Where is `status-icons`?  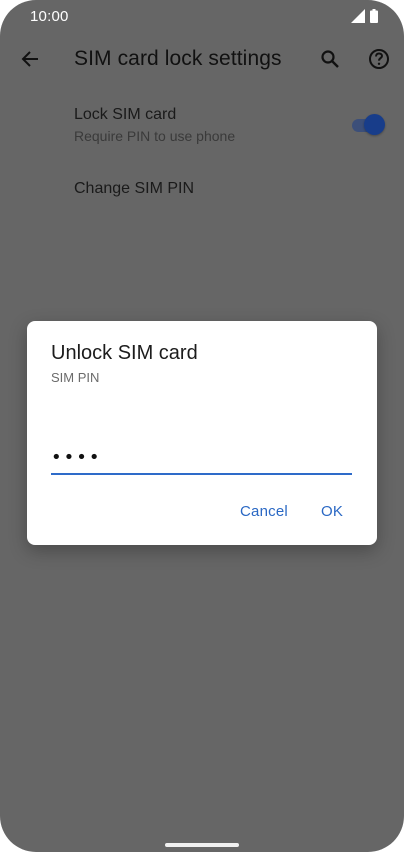 status-icons is located at coordinates (364, 16).